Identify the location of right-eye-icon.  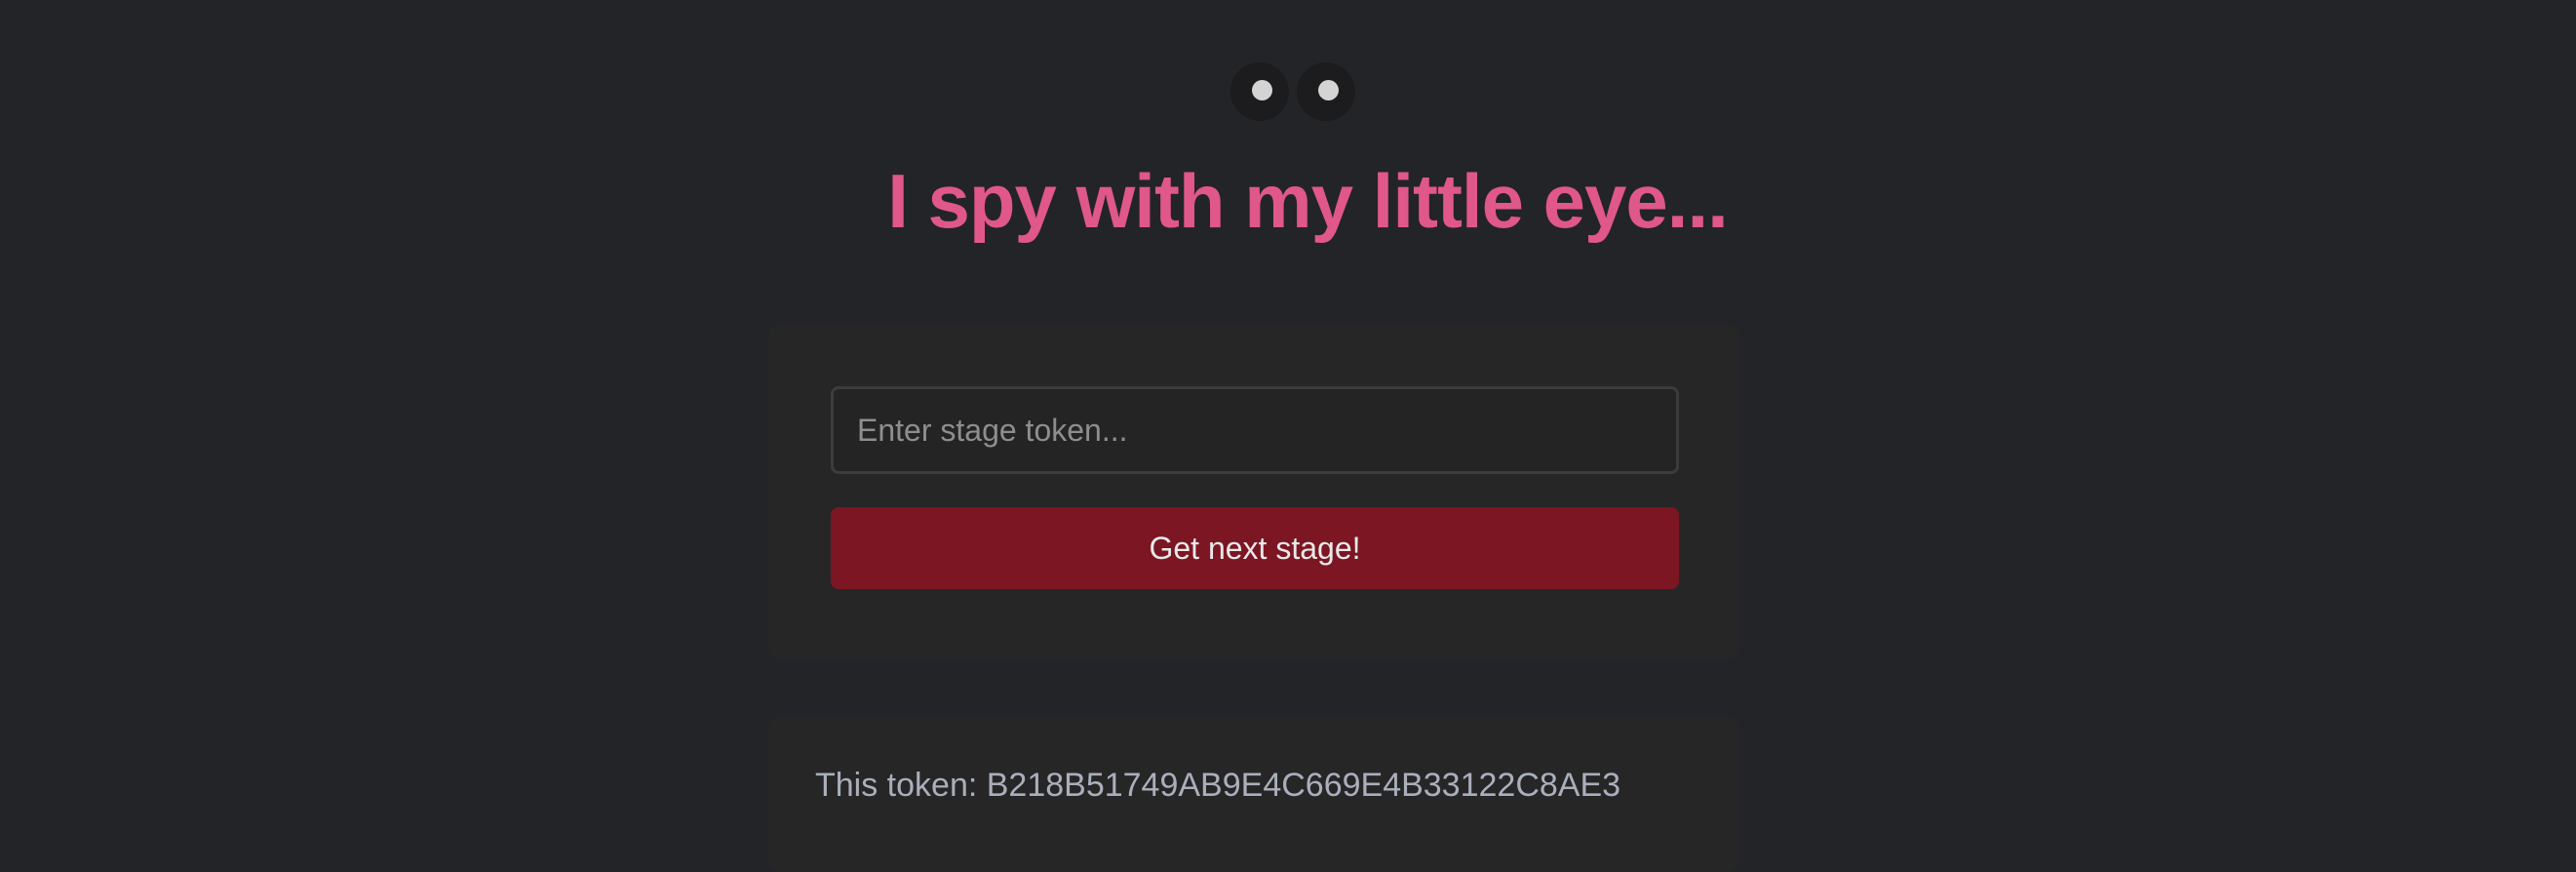
(1326, 91).